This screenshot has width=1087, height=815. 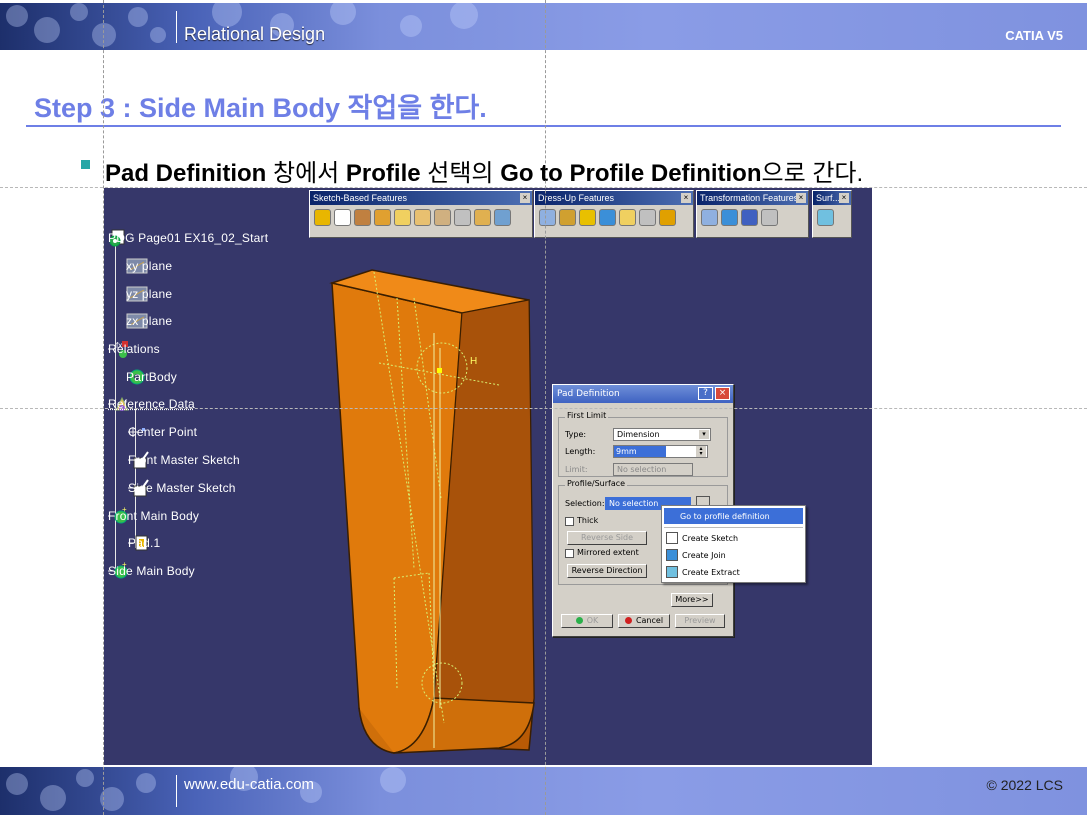 I want to click on menu-item-label: Create Join, so click(x=704, y=555).